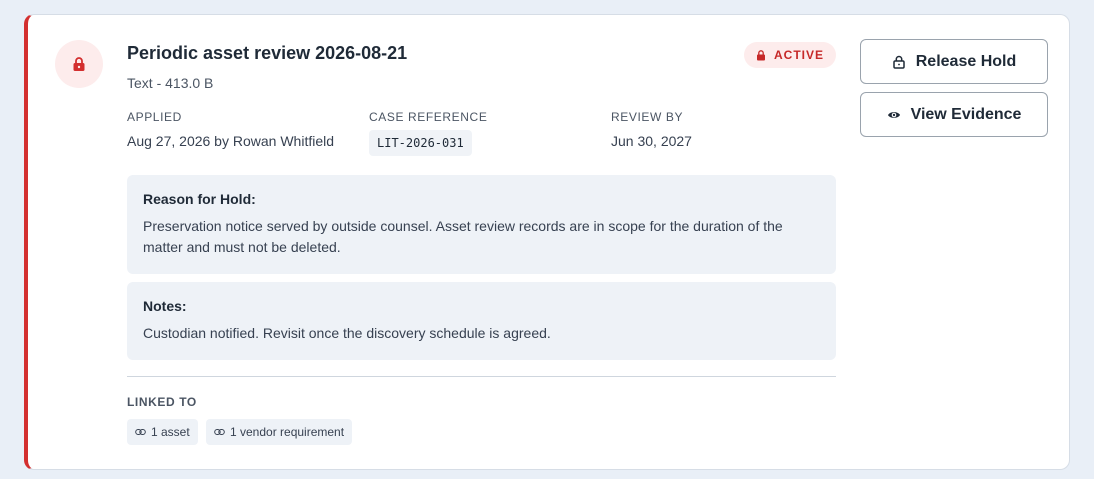 The height and width of the screenshot is (479, 1094). I want to click on case-reference-label: CASE REFERENCE, so click(428, 117).